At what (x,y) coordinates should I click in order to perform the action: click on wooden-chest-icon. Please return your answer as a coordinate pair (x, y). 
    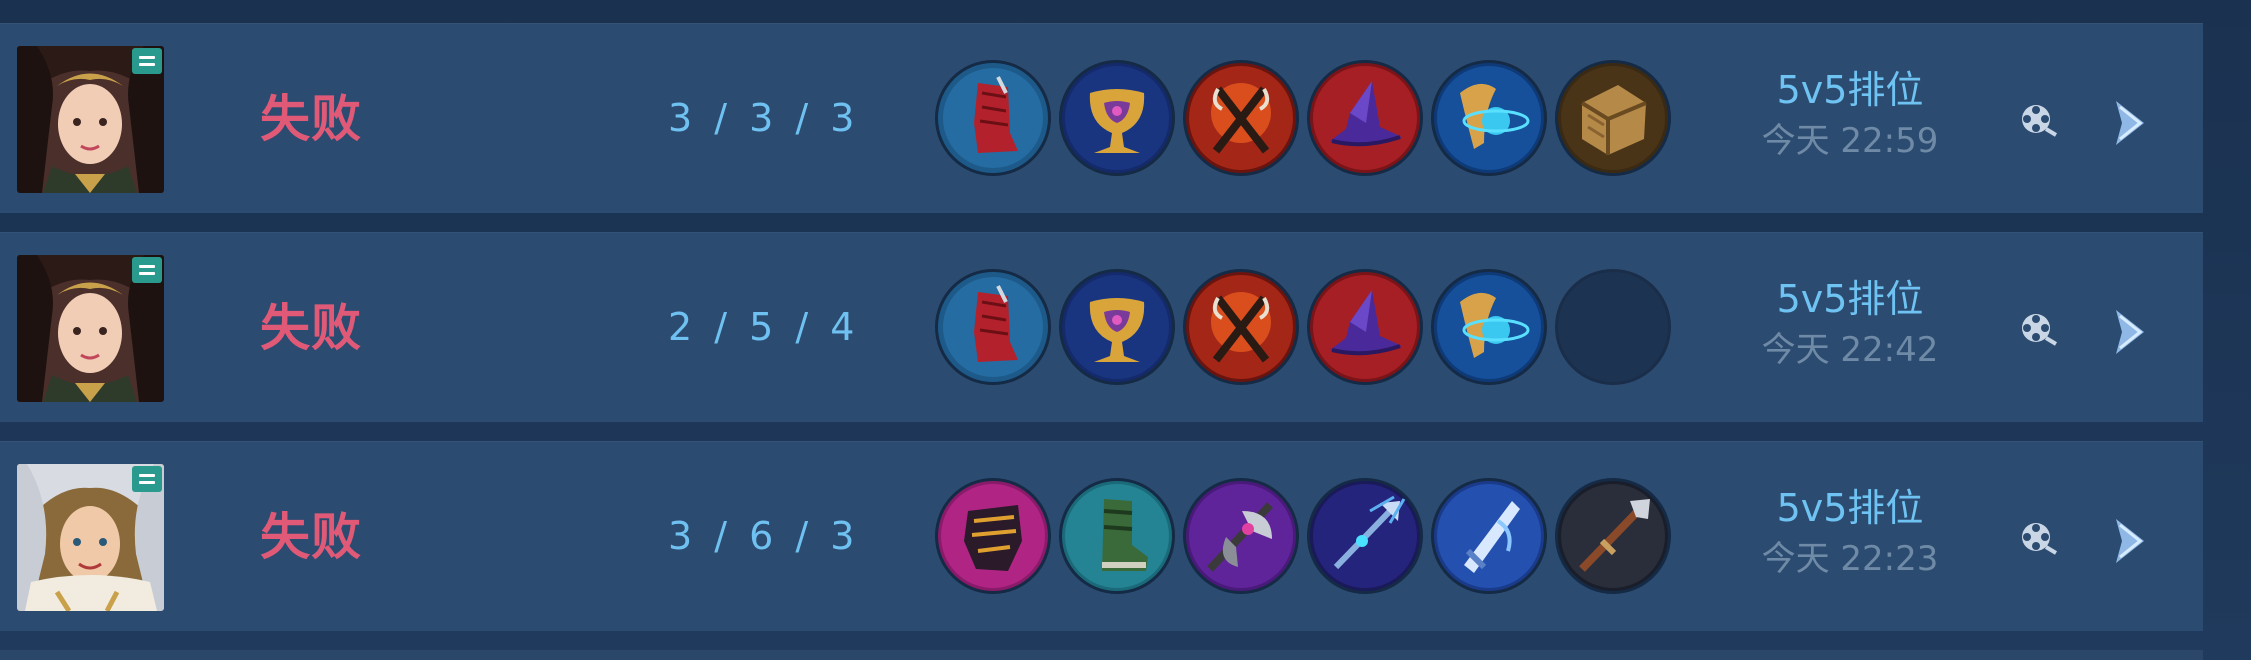
    Looking at the image, I should click on (1613, 118).